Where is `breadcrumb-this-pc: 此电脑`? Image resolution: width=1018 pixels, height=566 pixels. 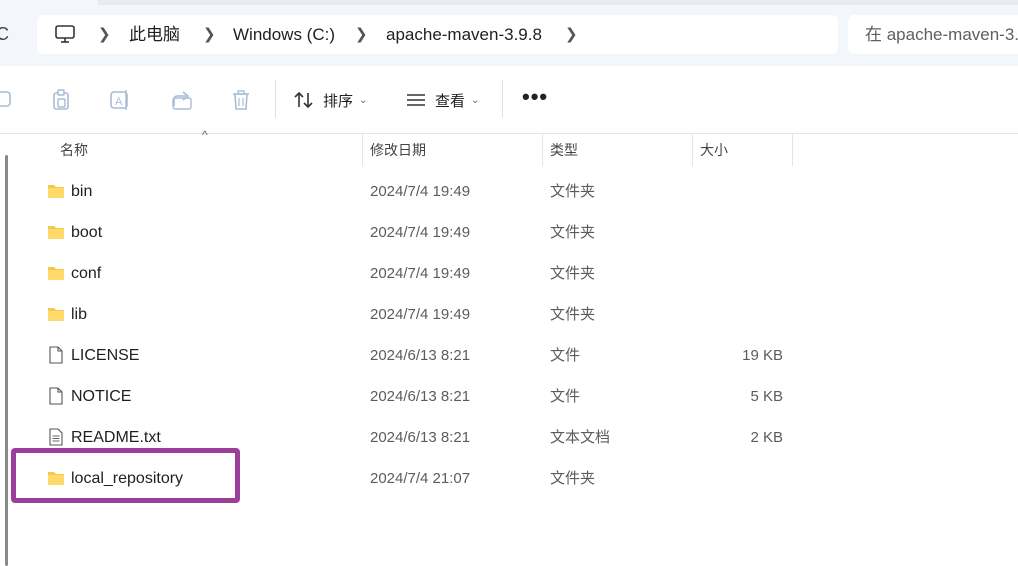 breadcrumb-this-pc: 此电脑 is located at coordinates (154, 34).